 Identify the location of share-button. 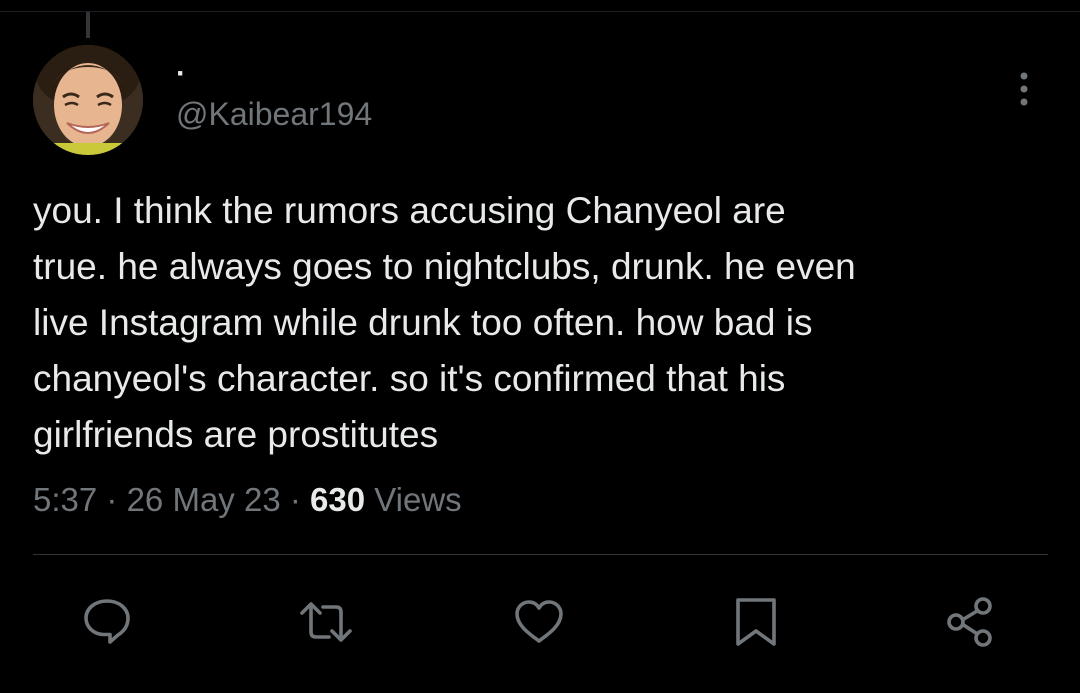
(970, 622).